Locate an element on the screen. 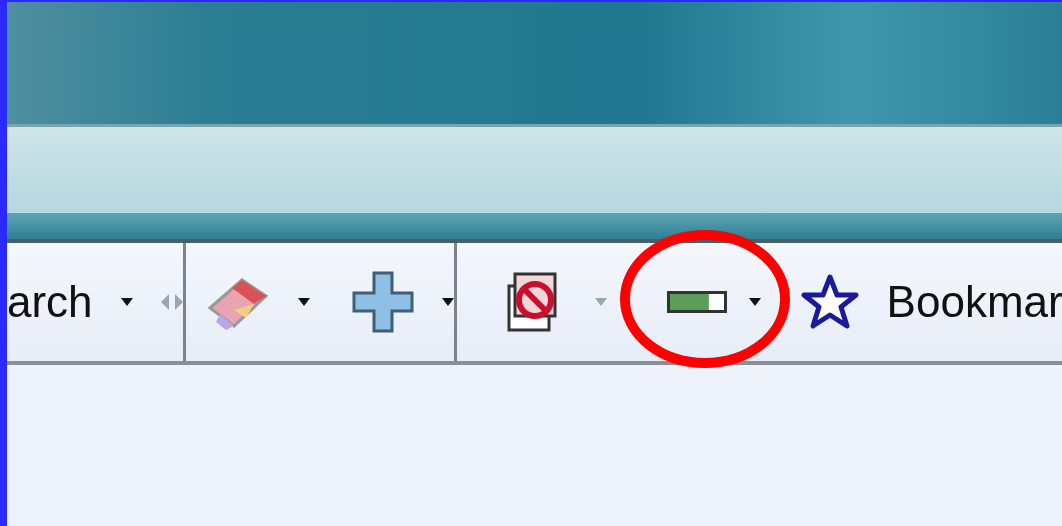 The image size is (1062, 526). bookmarks-button: Bookmar is located at coordinates (931, 302).